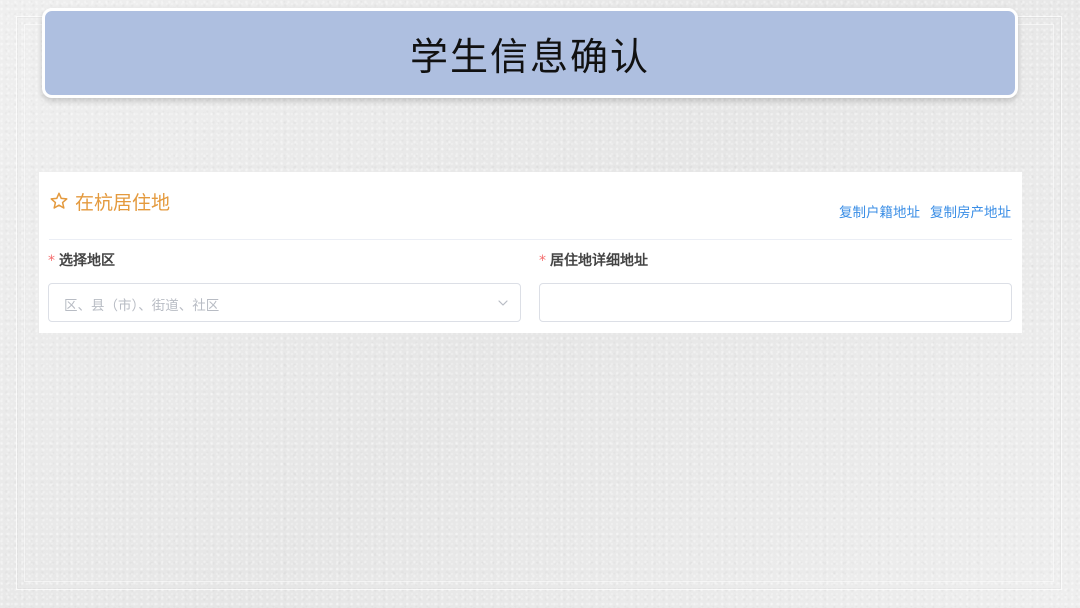 This screenshot has height=608, width=1080. Describe the element at coordinates (970, 211) in the screenshot. I see `copy-property-address-link: 复制房产地址` at that location.